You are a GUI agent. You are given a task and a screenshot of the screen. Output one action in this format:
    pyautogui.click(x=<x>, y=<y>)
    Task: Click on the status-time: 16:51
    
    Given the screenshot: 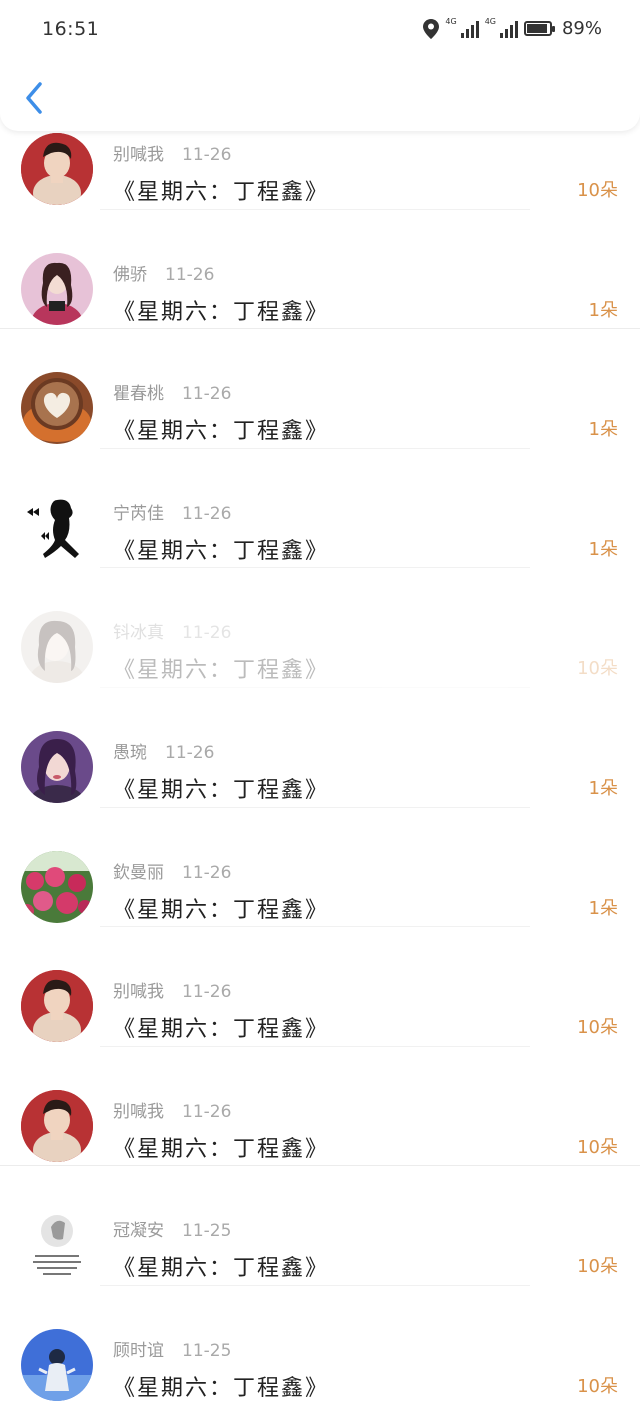 What is the action you would take?
    pyautogui.click(x=71, y=29)
    